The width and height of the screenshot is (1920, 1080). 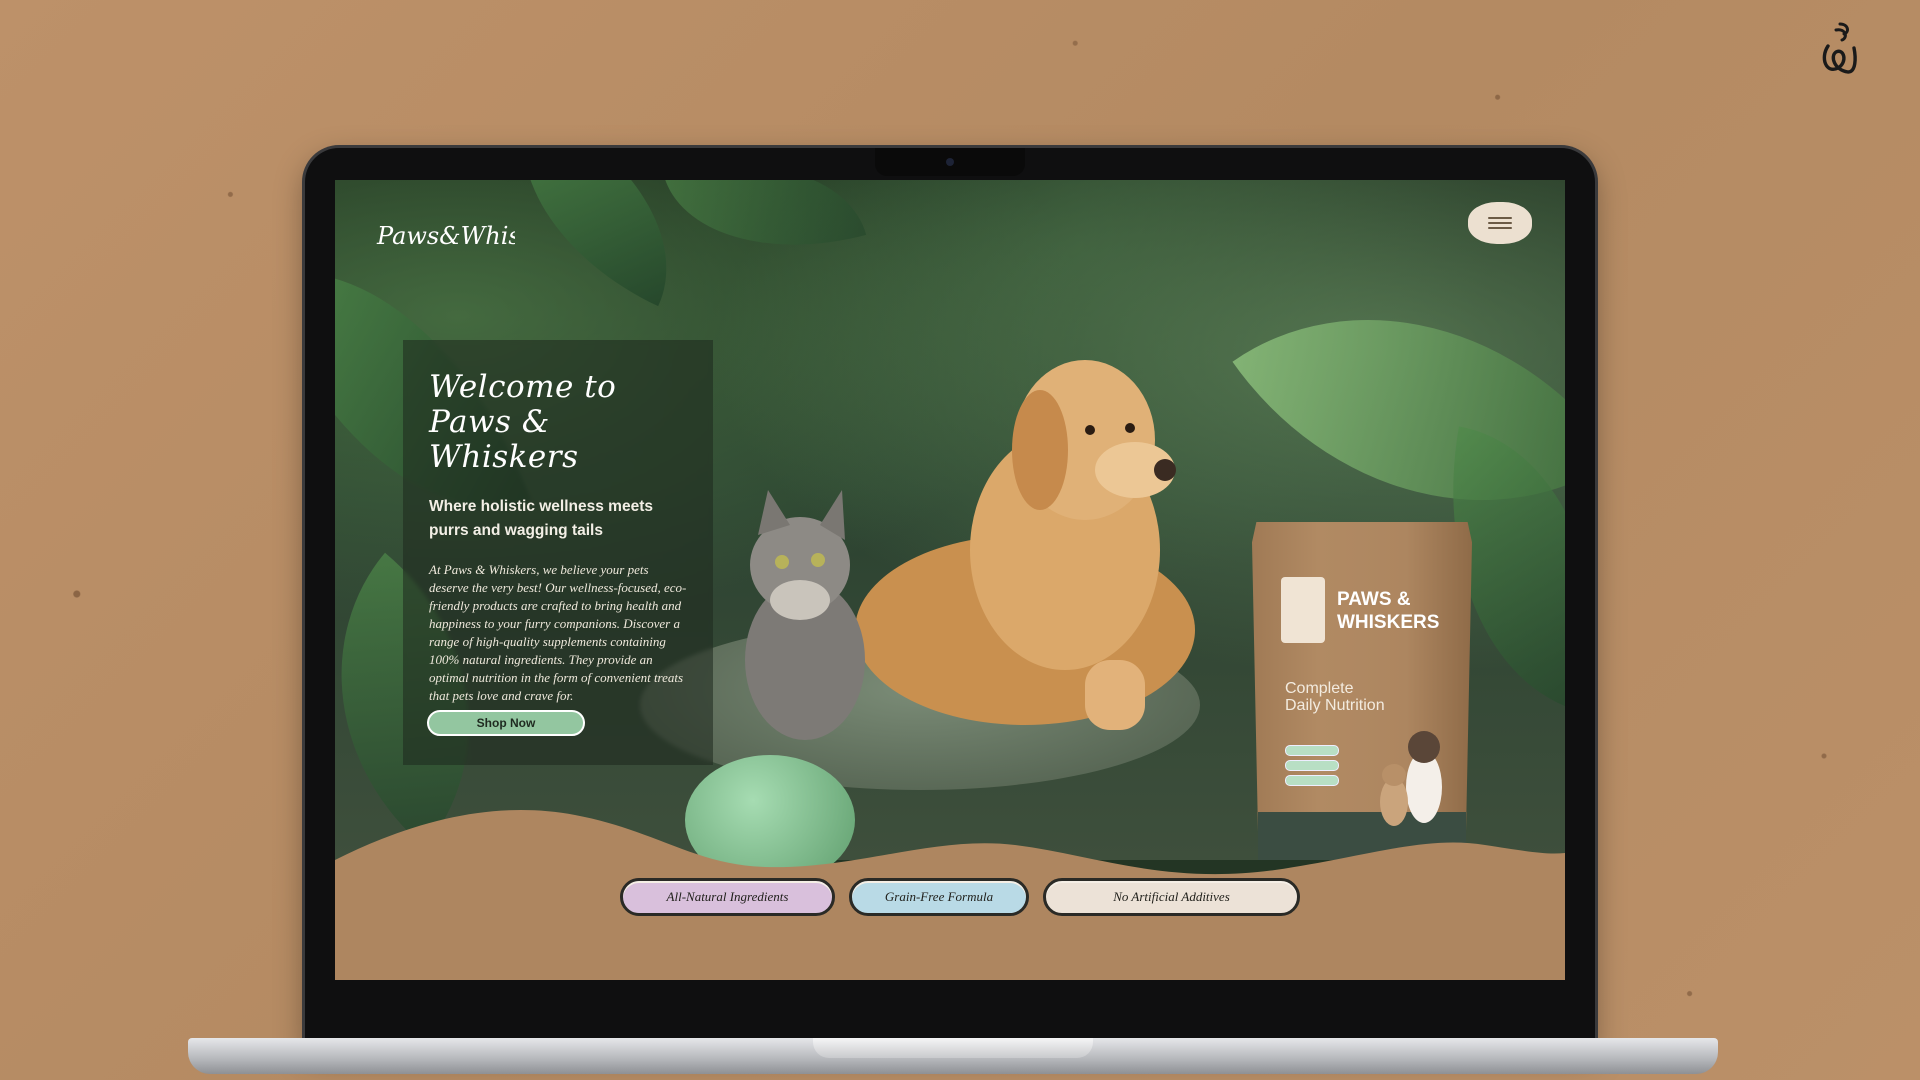 I want to click on hero-title-line1: Welcome to, so click(x=523, y=387).